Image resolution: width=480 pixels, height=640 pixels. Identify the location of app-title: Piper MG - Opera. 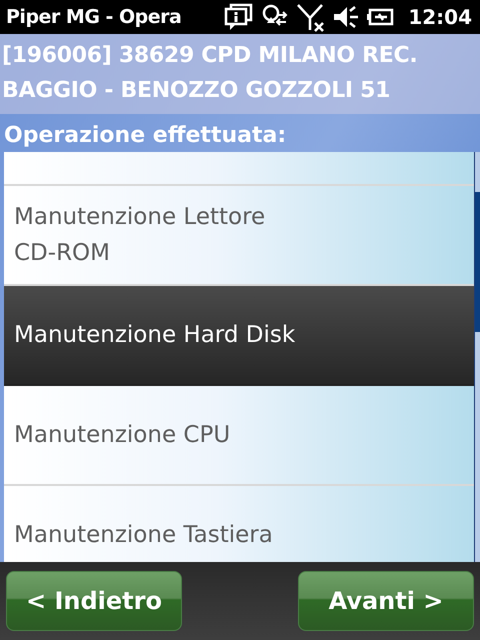
(94, 17).